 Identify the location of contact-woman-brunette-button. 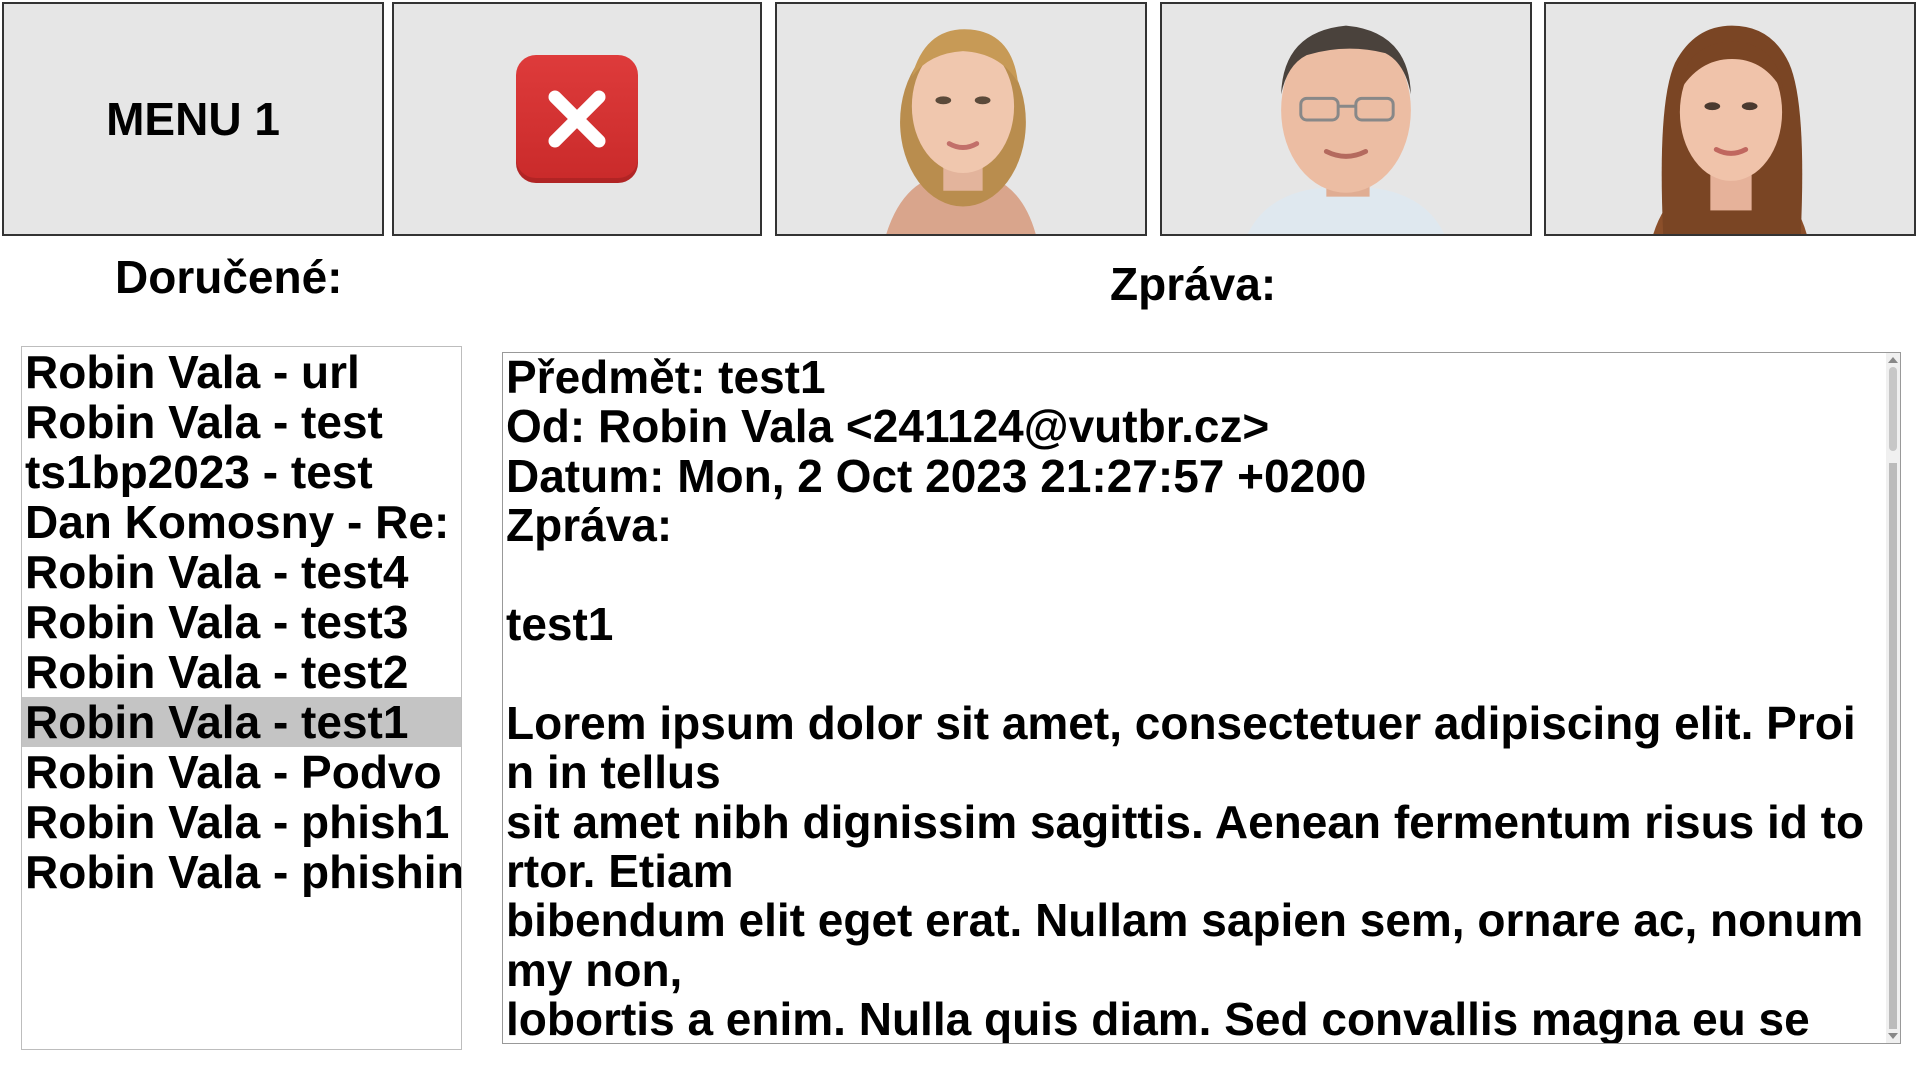
(1730, 119).